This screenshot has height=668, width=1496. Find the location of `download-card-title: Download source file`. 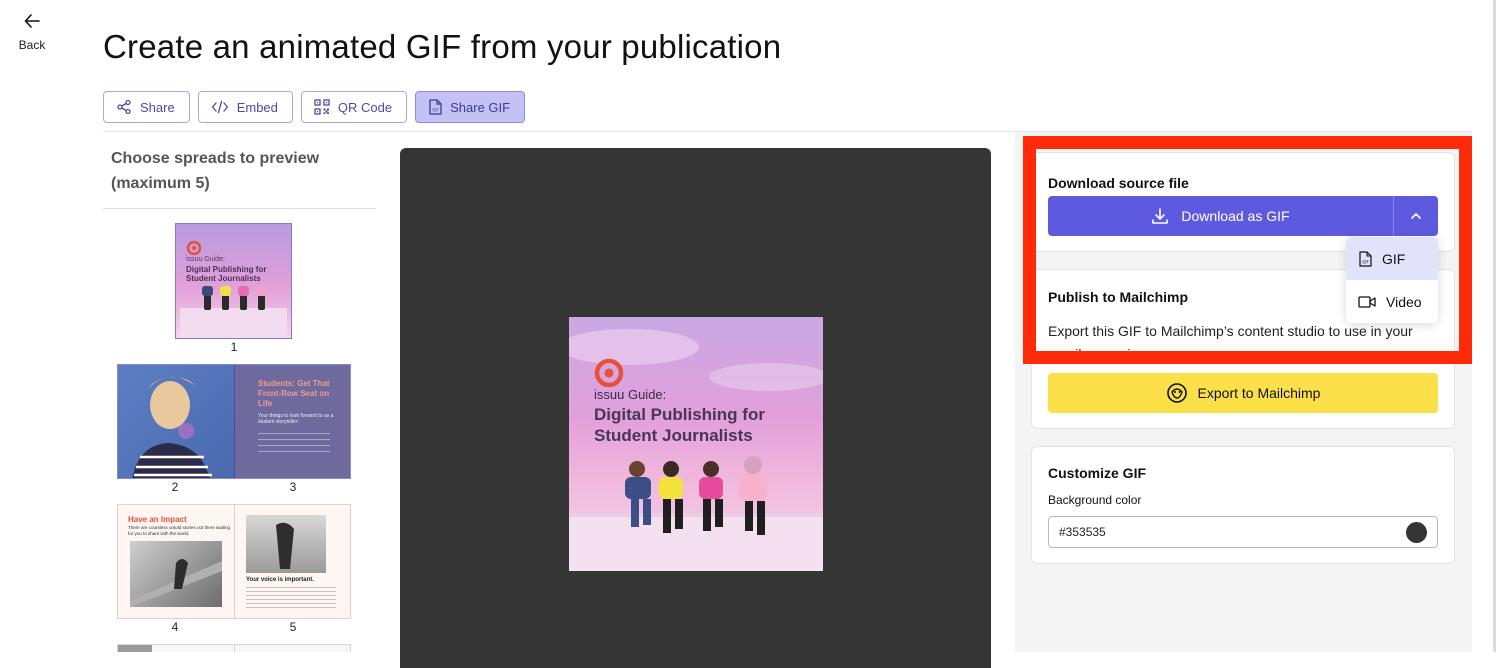

download-card-title: Download source file is located at coordinates (1118, 183).